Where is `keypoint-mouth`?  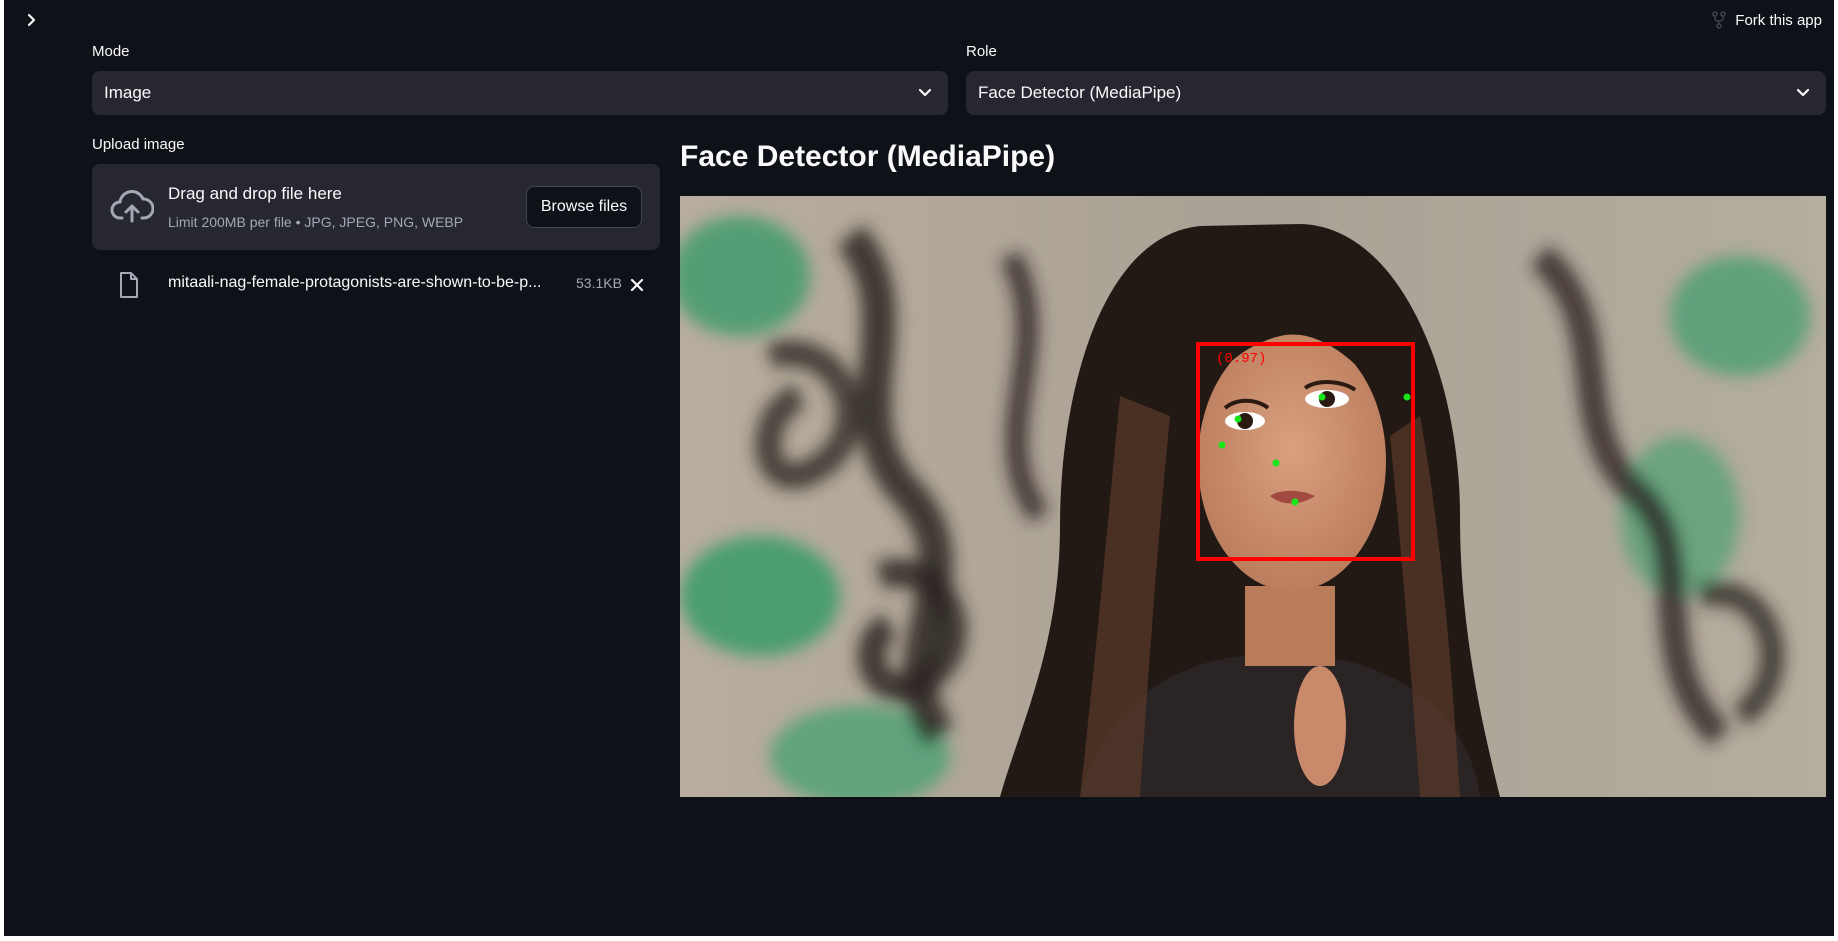
keypoint-mouth is located at coordinates (1295, 502).